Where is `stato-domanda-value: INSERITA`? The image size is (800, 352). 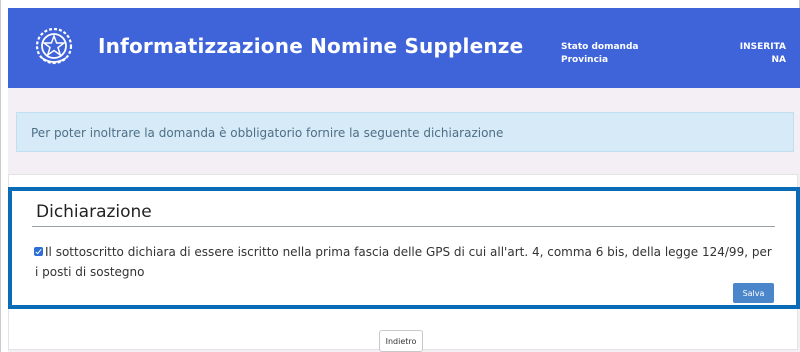 stato-domanda-value: INSERITA is located at coordinates (762, 47).